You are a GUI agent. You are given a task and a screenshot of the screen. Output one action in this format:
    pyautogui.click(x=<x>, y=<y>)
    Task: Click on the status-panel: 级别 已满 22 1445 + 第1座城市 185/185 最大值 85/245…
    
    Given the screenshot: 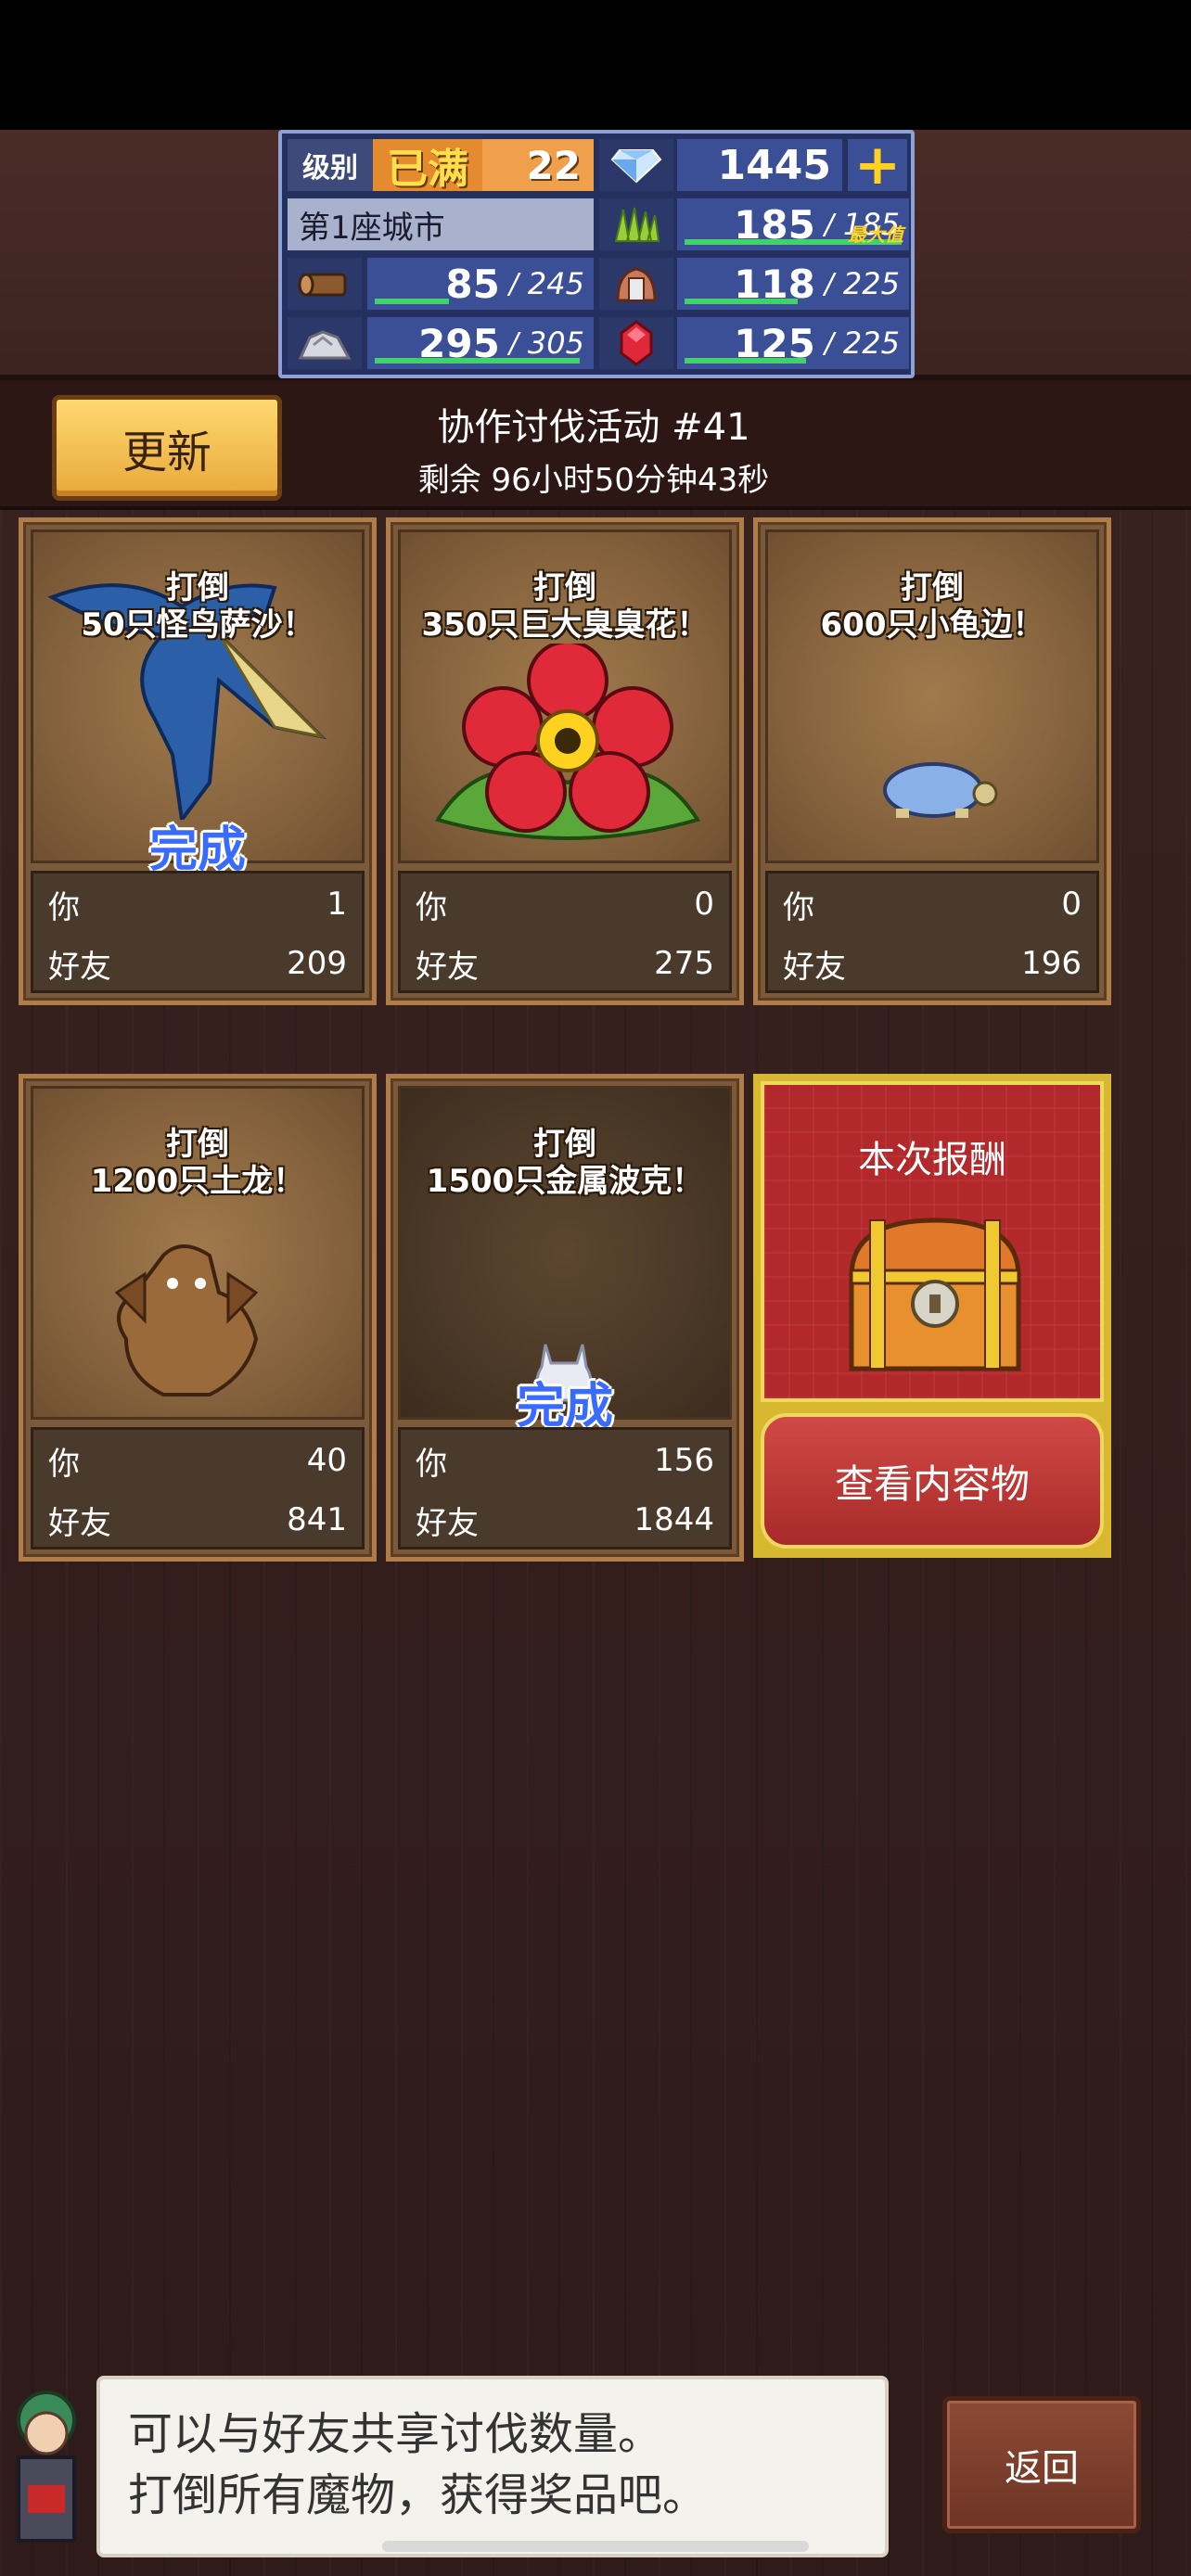 What is the action you would take?
    pyautogui.click(x=597, y=254)
    